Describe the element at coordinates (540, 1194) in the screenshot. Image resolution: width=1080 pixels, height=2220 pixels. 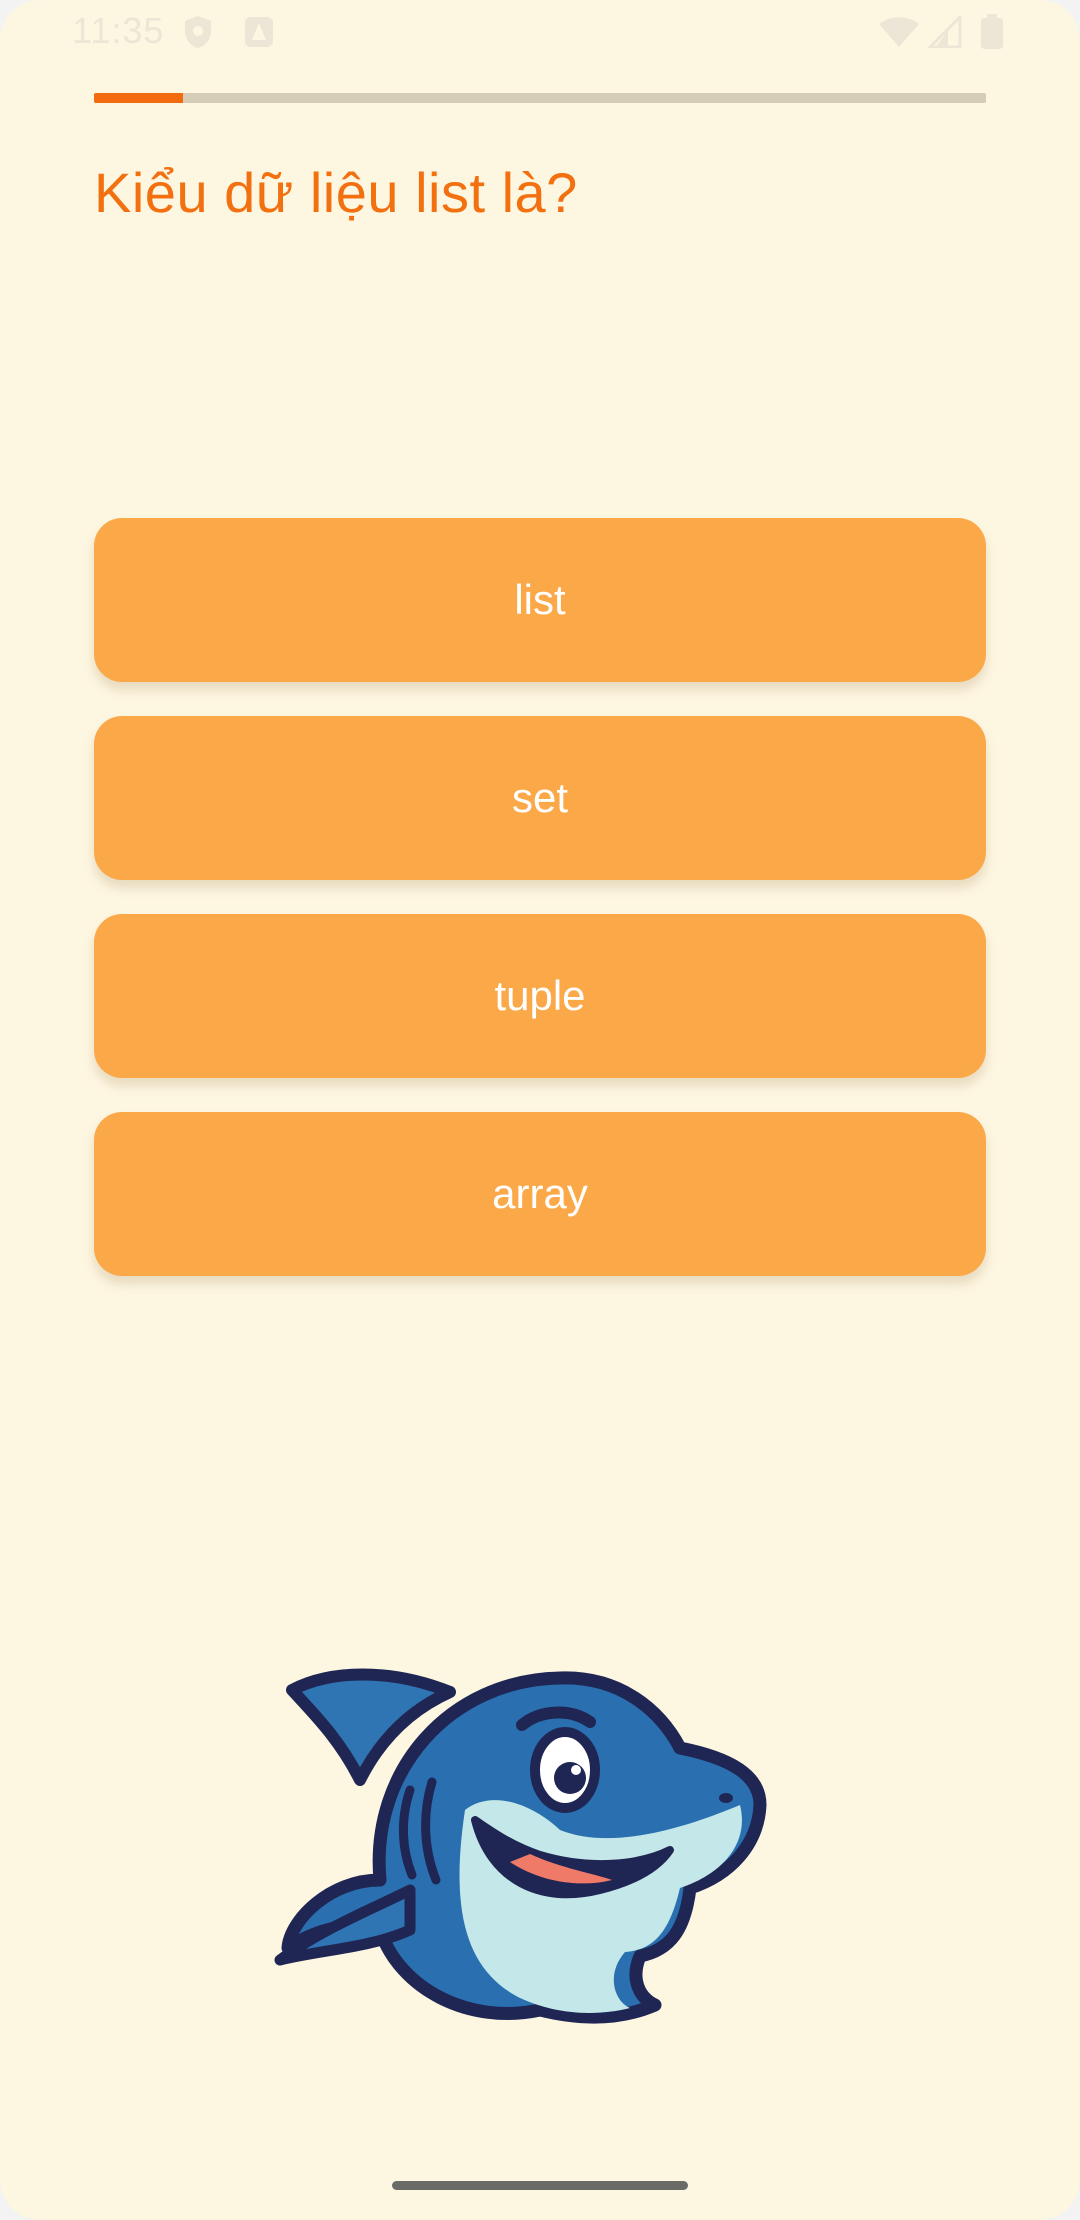
I see `answer-button-array: array` at that location.